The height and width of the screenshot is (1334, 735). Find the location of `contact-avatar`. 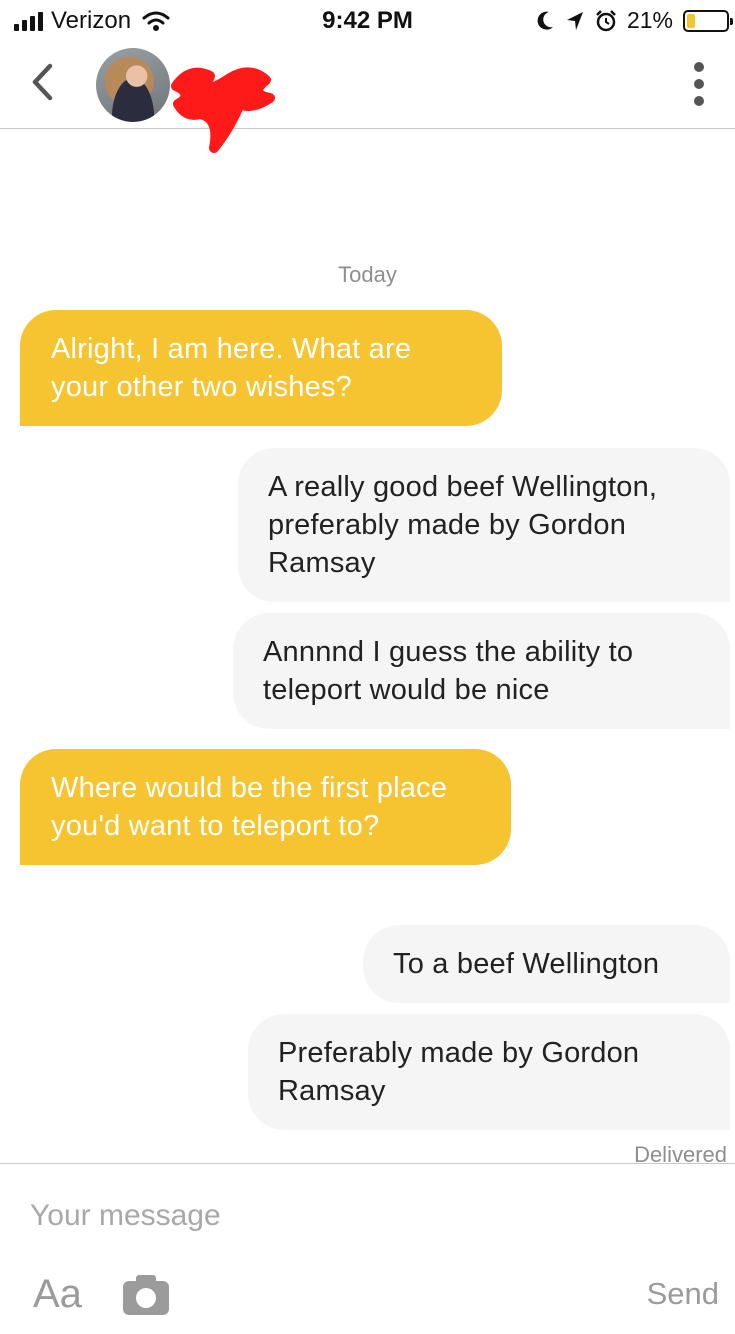

contact-avatar is located at coordinates (133, 85).